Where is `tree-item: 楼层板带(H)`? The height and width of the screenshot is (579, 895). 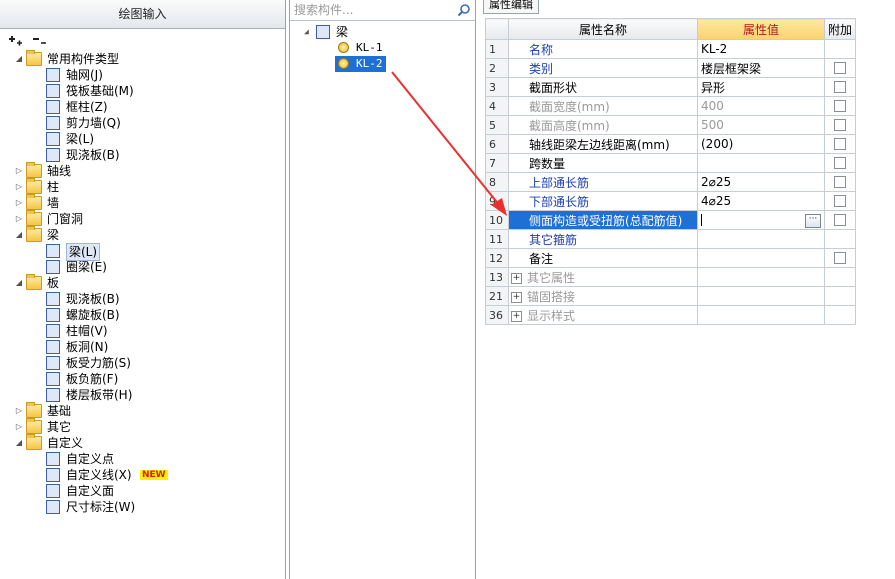 tree-item: 楼层板带(H) is located at coordinates (142, 395).